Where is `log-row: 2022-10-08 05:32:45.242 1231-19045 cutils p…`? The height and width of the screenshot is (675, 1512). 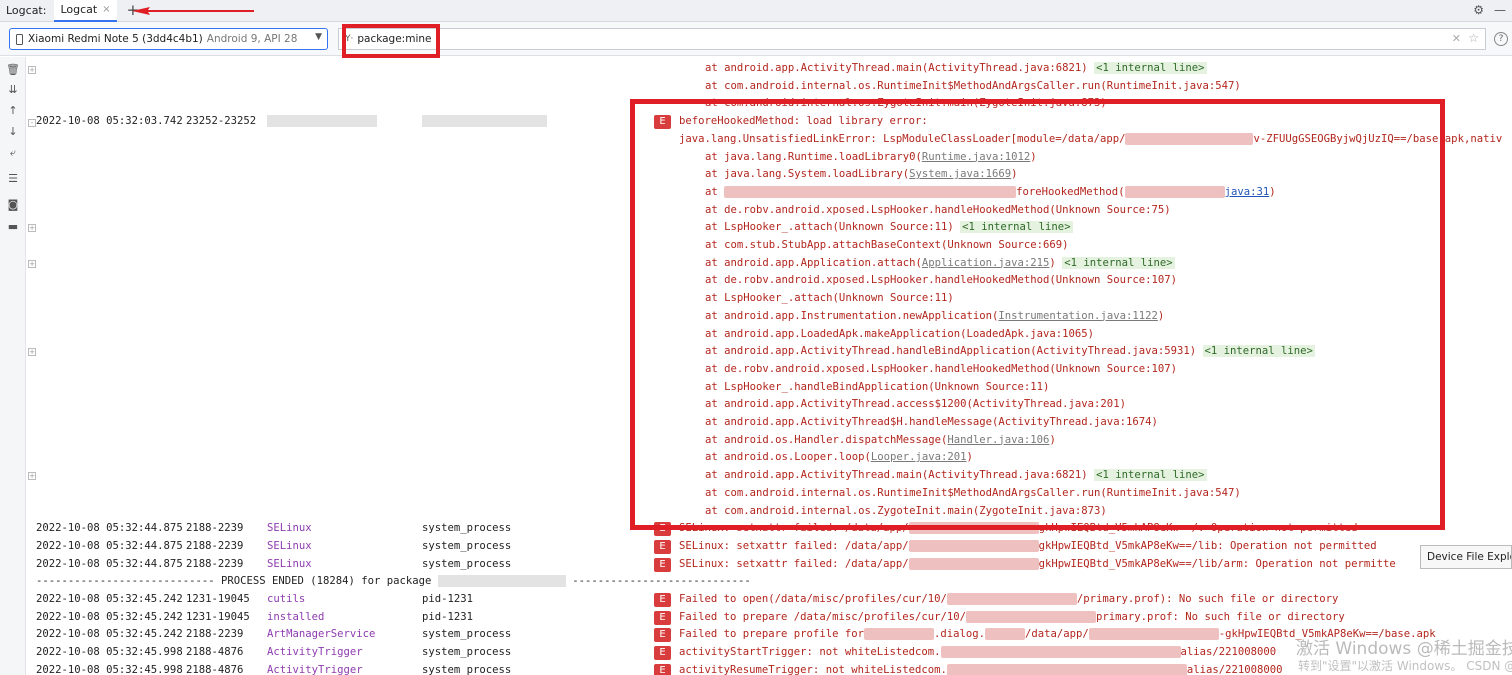 log-row: 2022-10-08 05:32:45.242 1231-19045 cutils p… is located at coordinates (774, 600).